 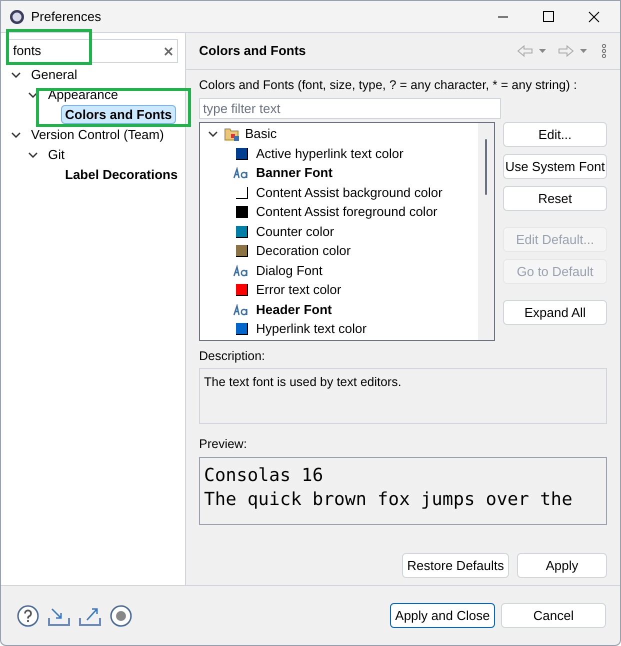 What do you see at coordinates (289, 270) in the screenshot?
I see `list-item: Dialog Font` at bounding box center [289, 270].